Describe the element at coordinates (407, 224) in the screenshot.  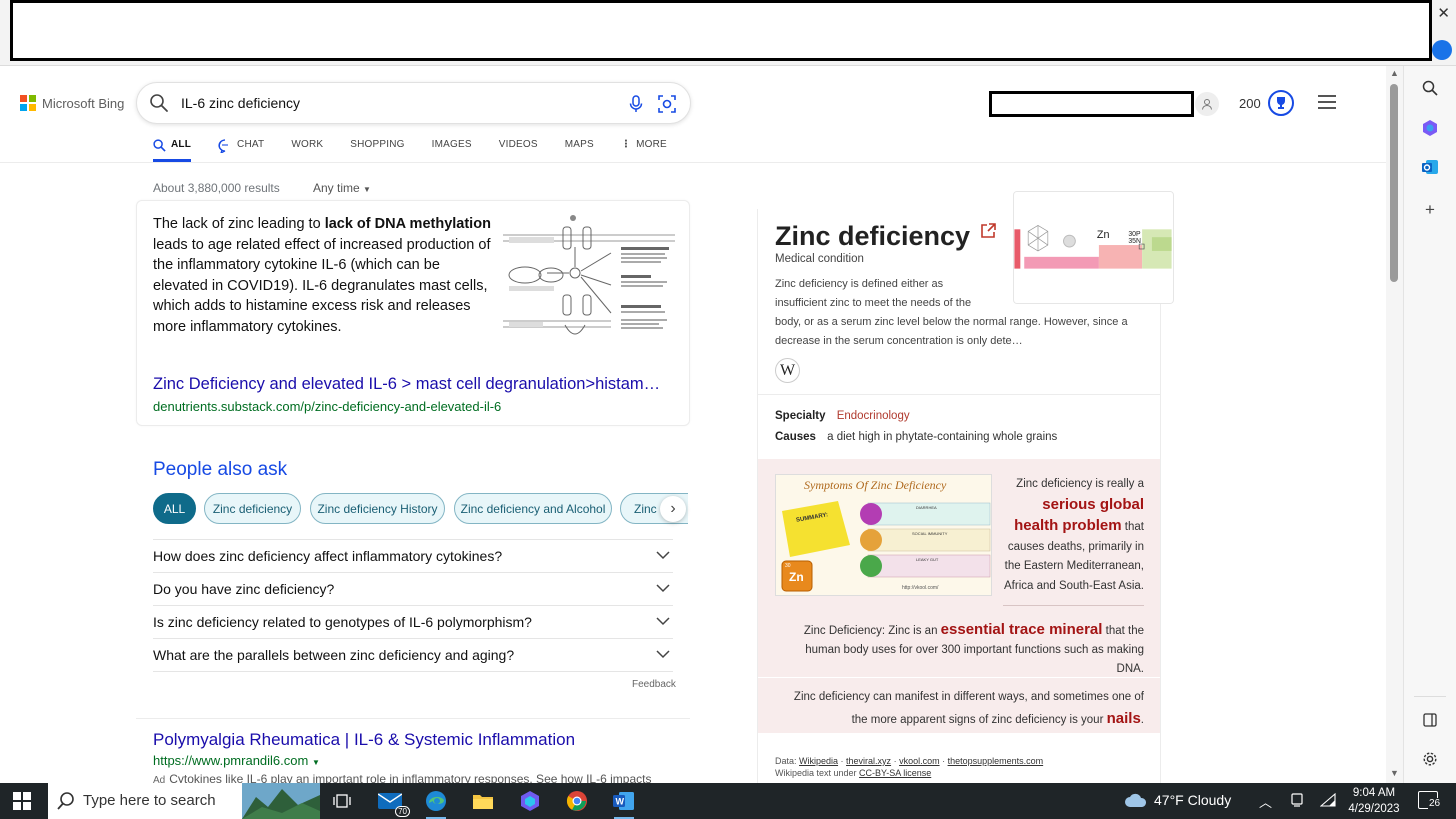
I see `answer-text-bold: lack of DNA methylation` at that location.